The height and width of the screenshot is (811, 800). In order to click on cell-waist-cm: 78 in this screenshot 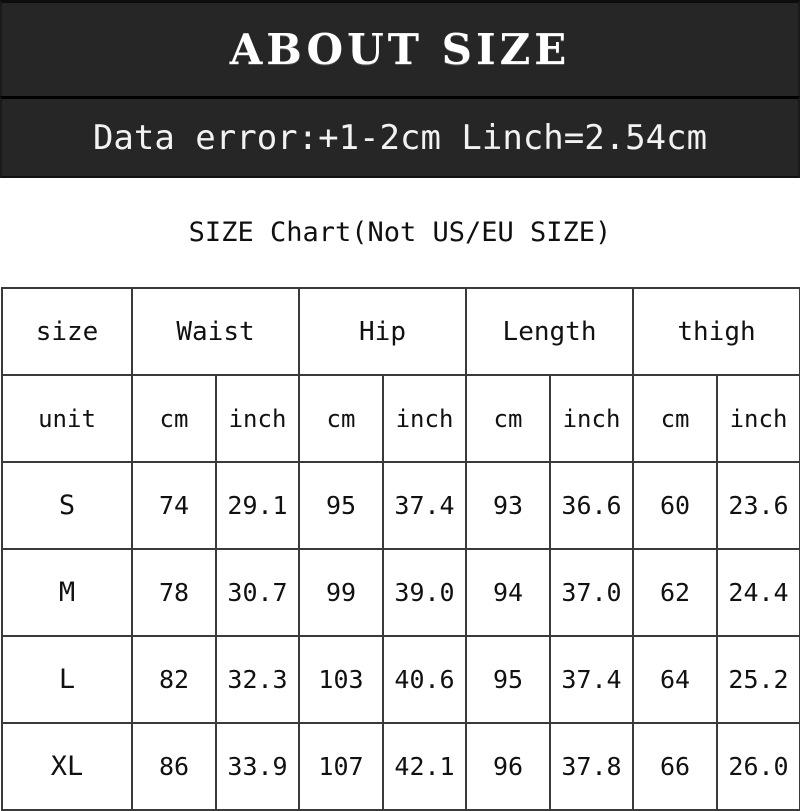, I will do `click(174, 592)`.